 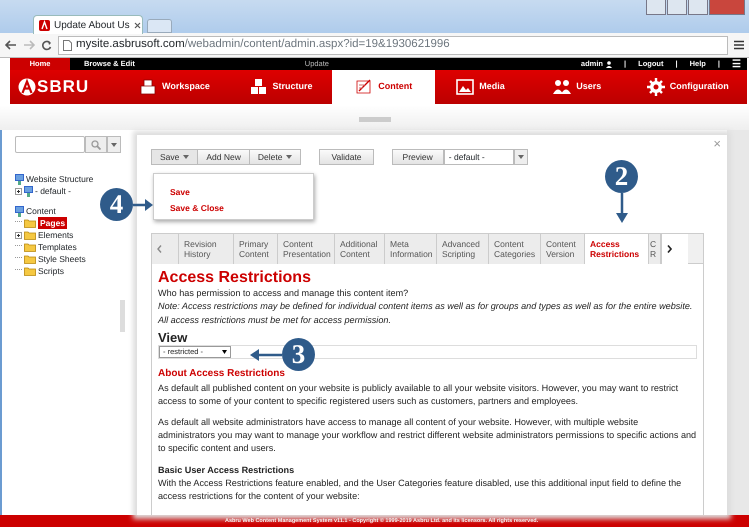 What do you see at coordinates (738, 322) in the screenshot?
I see `scrollbar-track` at bounding box center [738, 322].